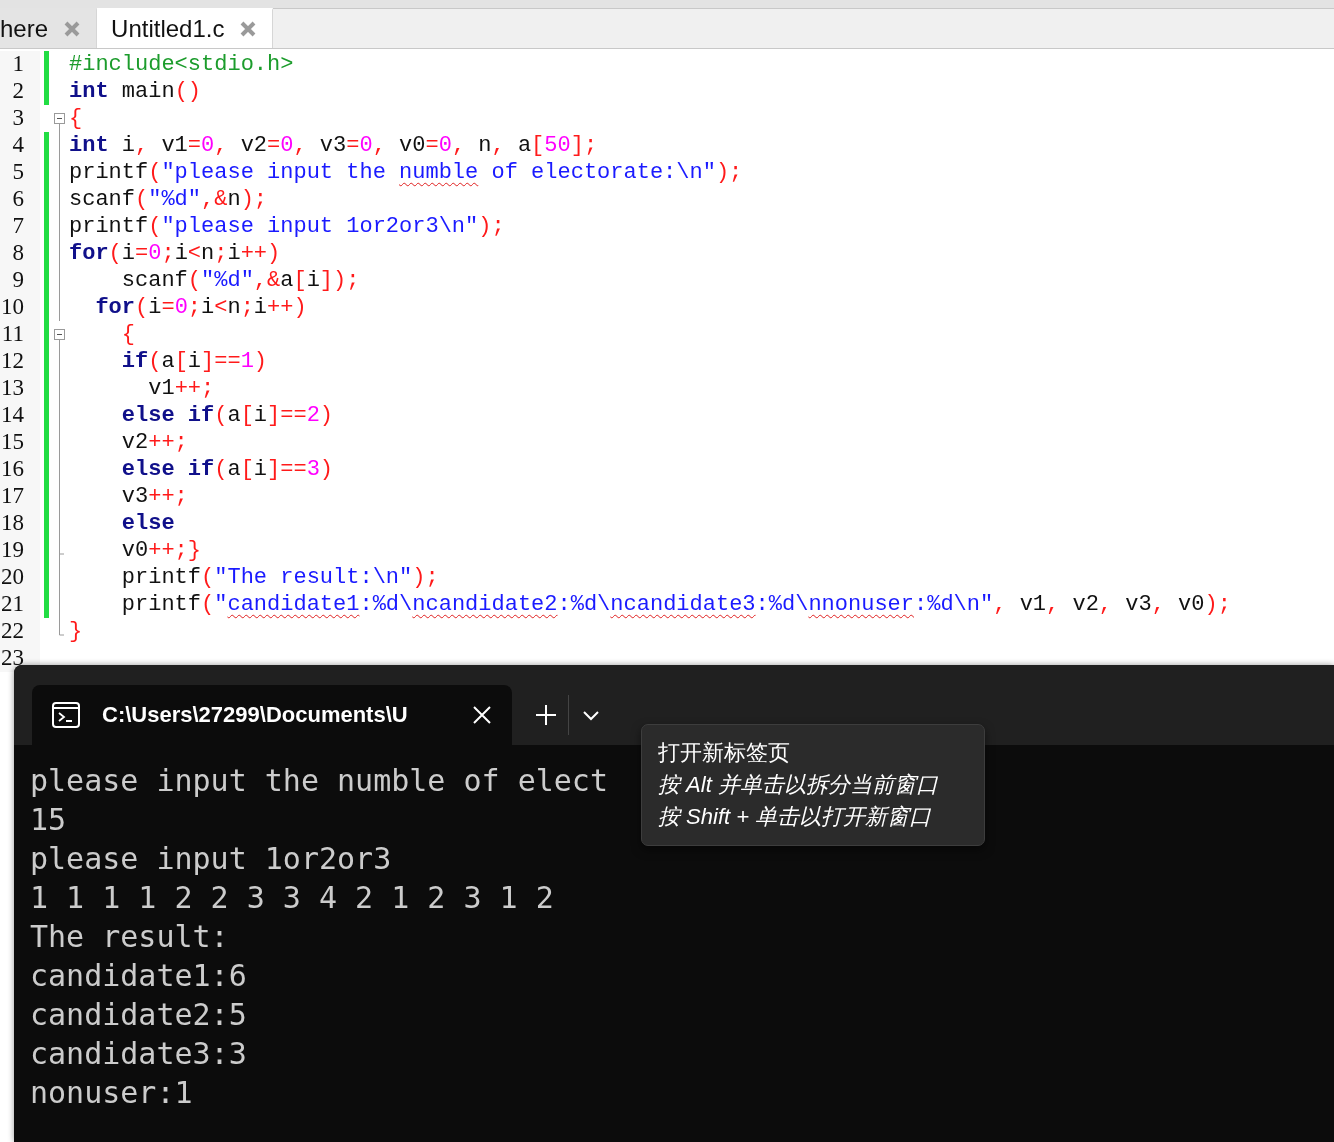  Describe the element at coordinates (138, 1054) in the screenshot. I see `terminal-output-line: candidate3:3` at that location.